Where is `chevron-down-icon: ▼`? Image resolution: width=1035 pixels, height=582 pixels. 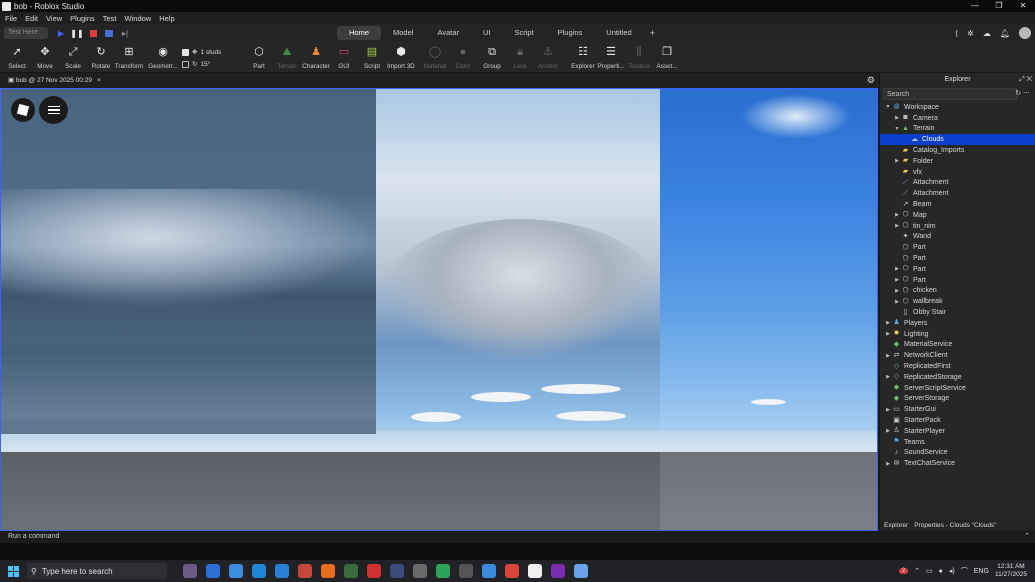
chevron-down-icon: ▼ is located at coordinates (888, 107).